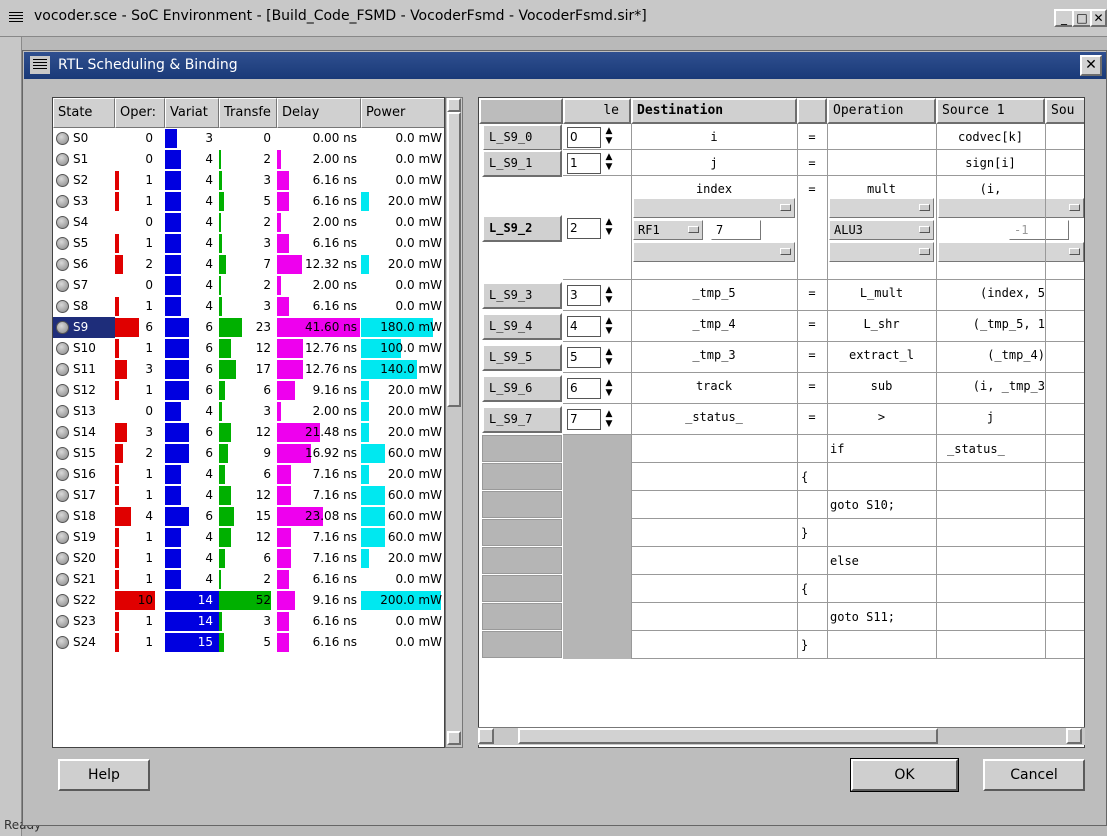 This screenshot has height=836, width=1107. What do you see at coordinates (248, 390) in the screenshot?
I see `state-row: S12 1 6 6 9.16 ns 20.0 mW` at bounding box center [248, 390].